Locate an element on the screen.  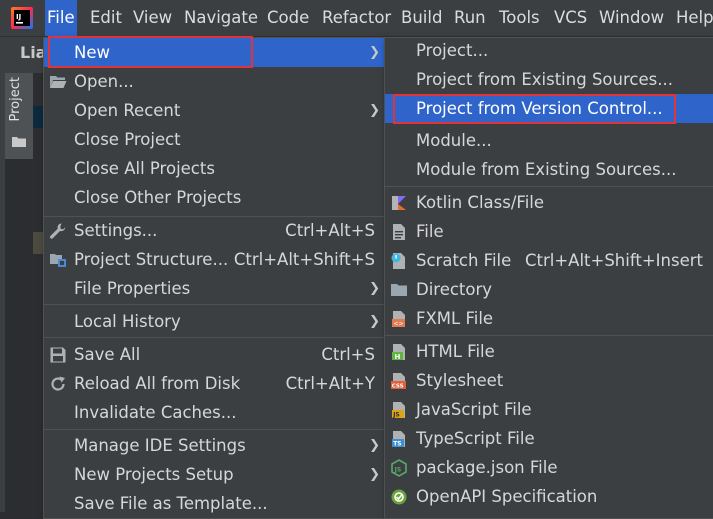
directory-icon is located at coordinates (399, 290).